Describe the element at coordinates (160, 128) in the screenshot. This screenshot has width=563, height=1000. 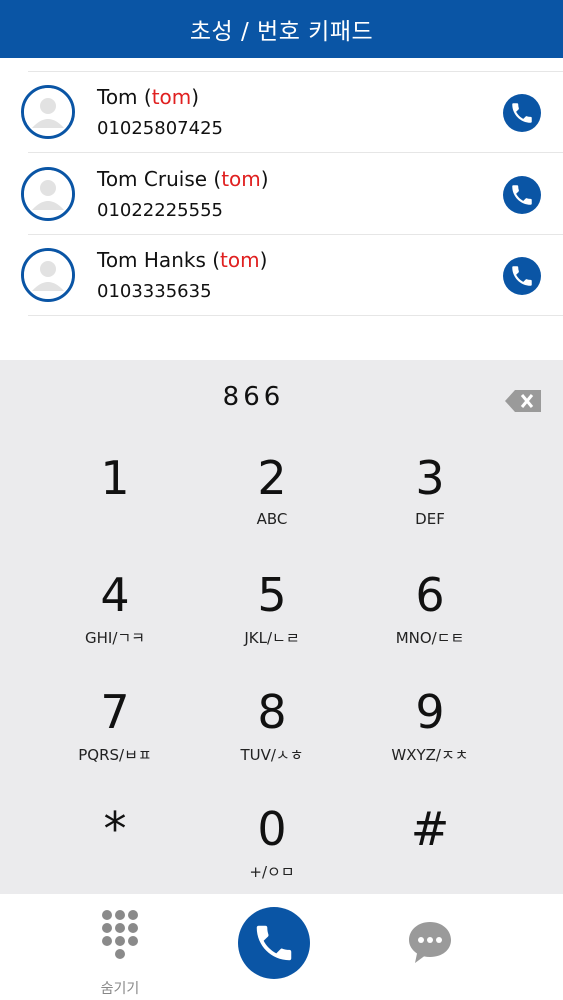
I see `contact-number: 01025807425` at that location.